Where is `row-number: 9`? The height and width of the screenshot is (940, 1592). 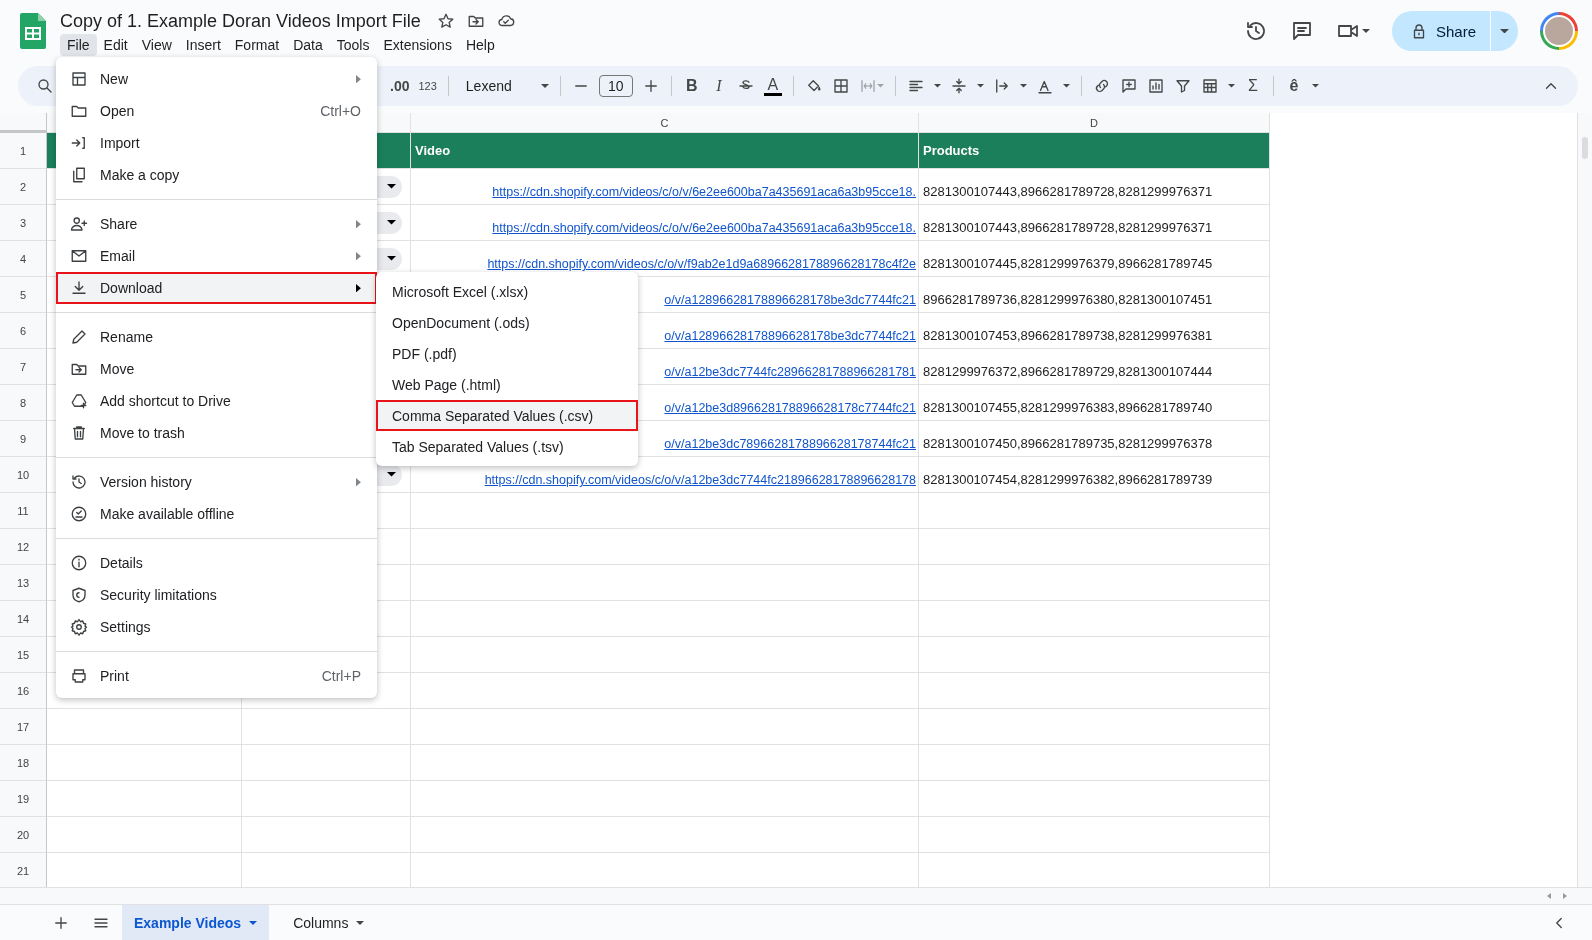 row-number: 9 is located at coordinates (23, 439).